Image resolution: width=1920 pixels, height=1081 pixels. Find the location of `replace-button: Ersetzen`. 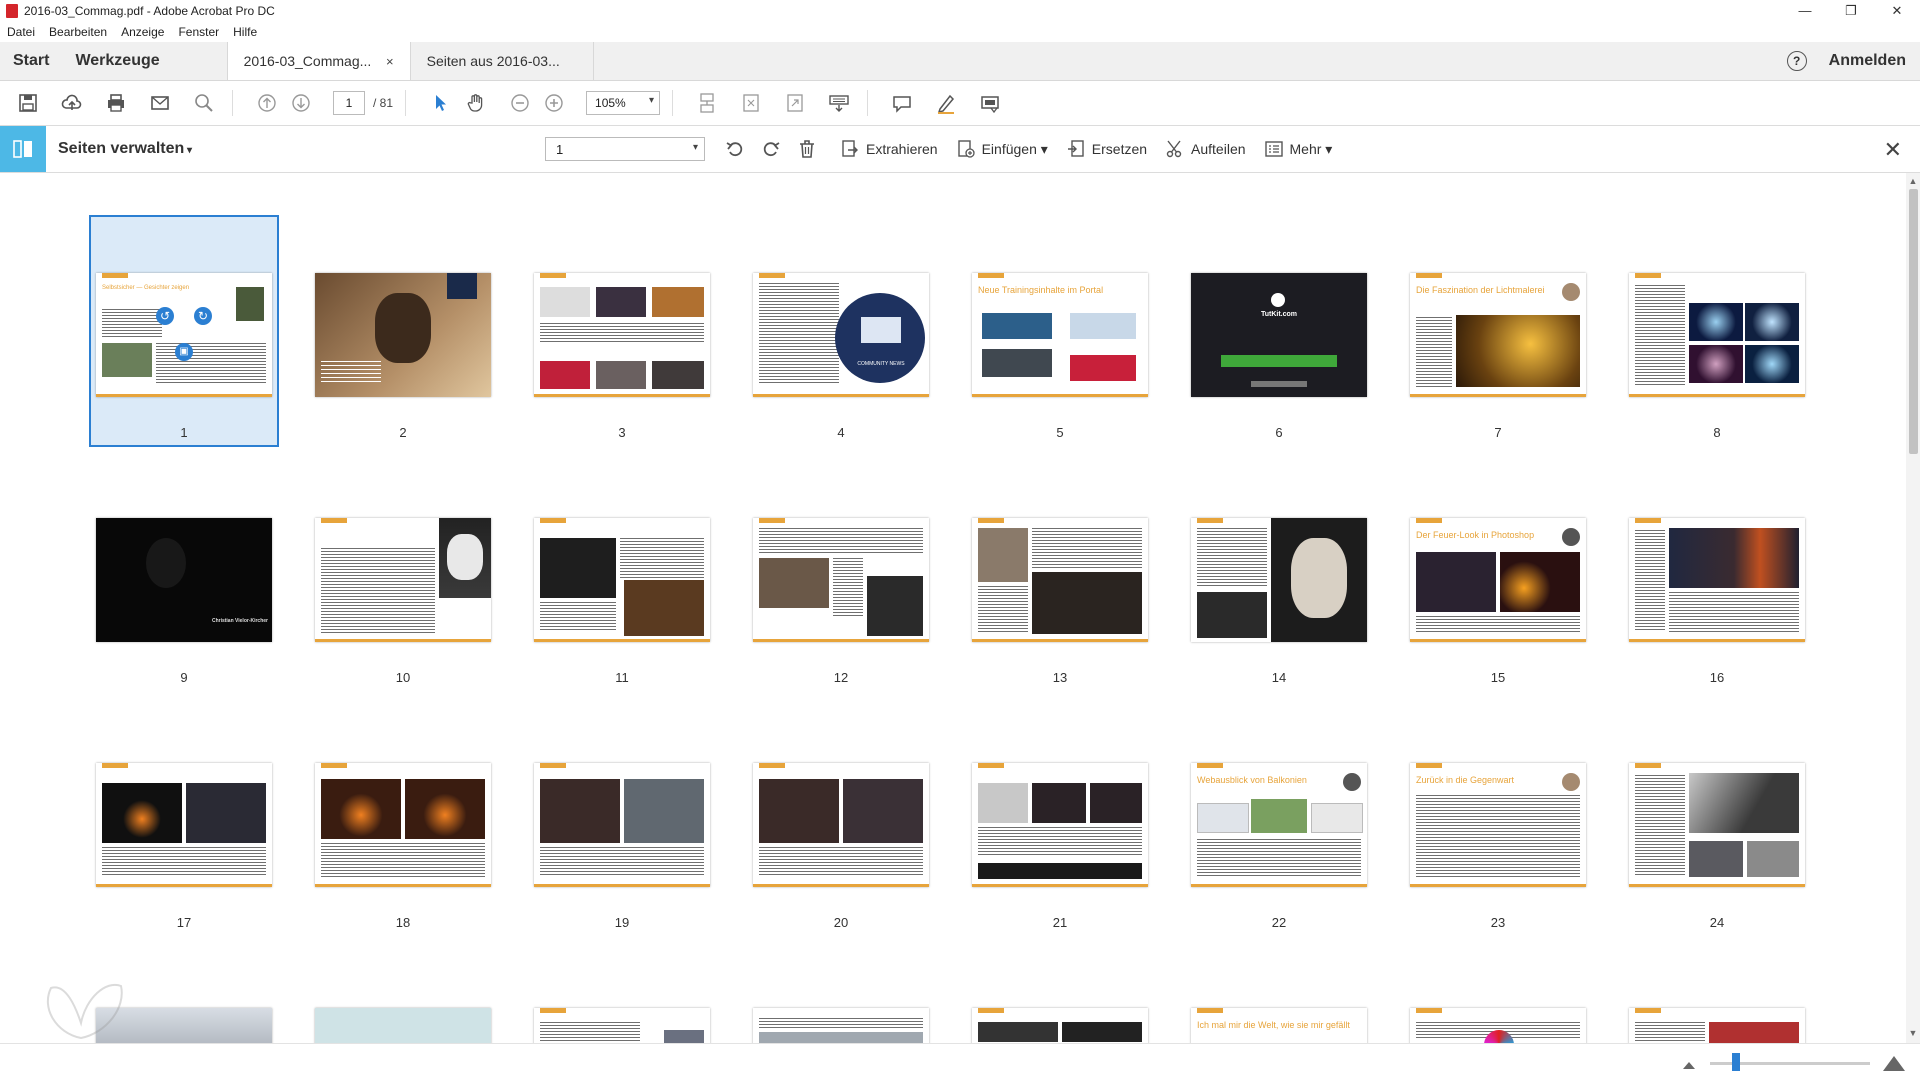

replace-button: Ersetzen is located at coordinates (1106, 149).